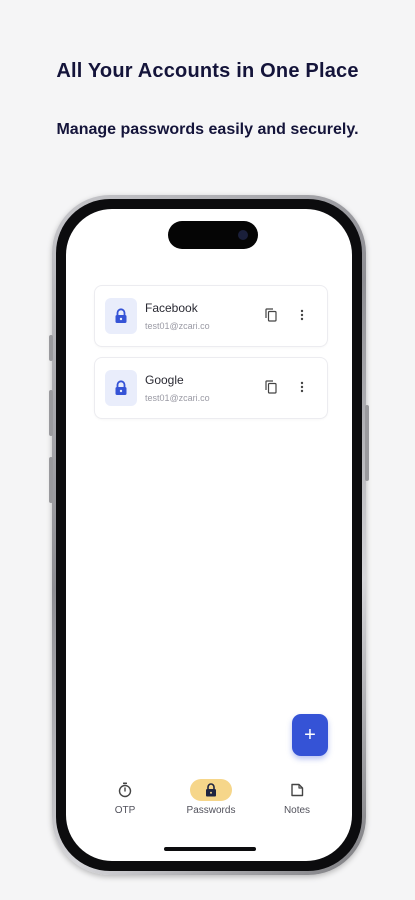  I want to click on nav-label: Passwords, so click(211, 810).